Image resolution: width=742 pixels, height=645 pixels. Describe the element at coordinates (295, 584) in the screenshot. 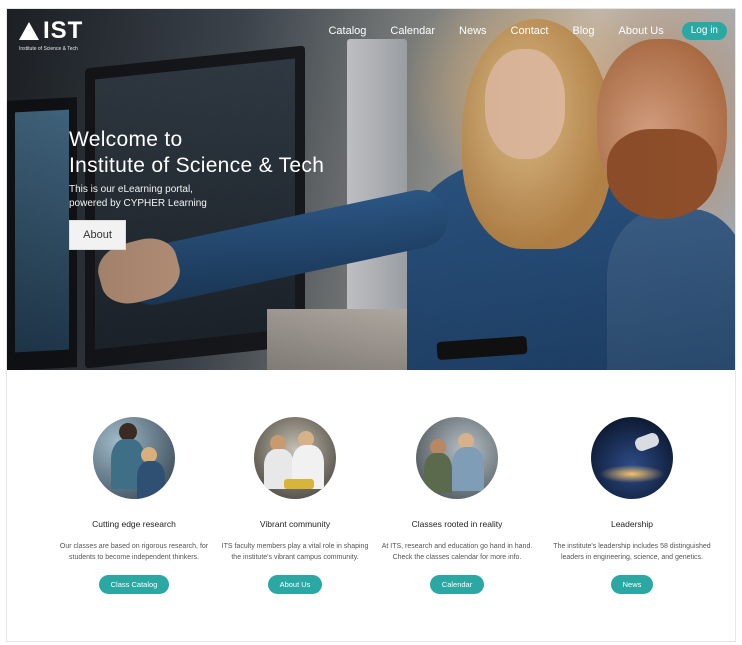

I see `about-us-button: About Us` at that location.